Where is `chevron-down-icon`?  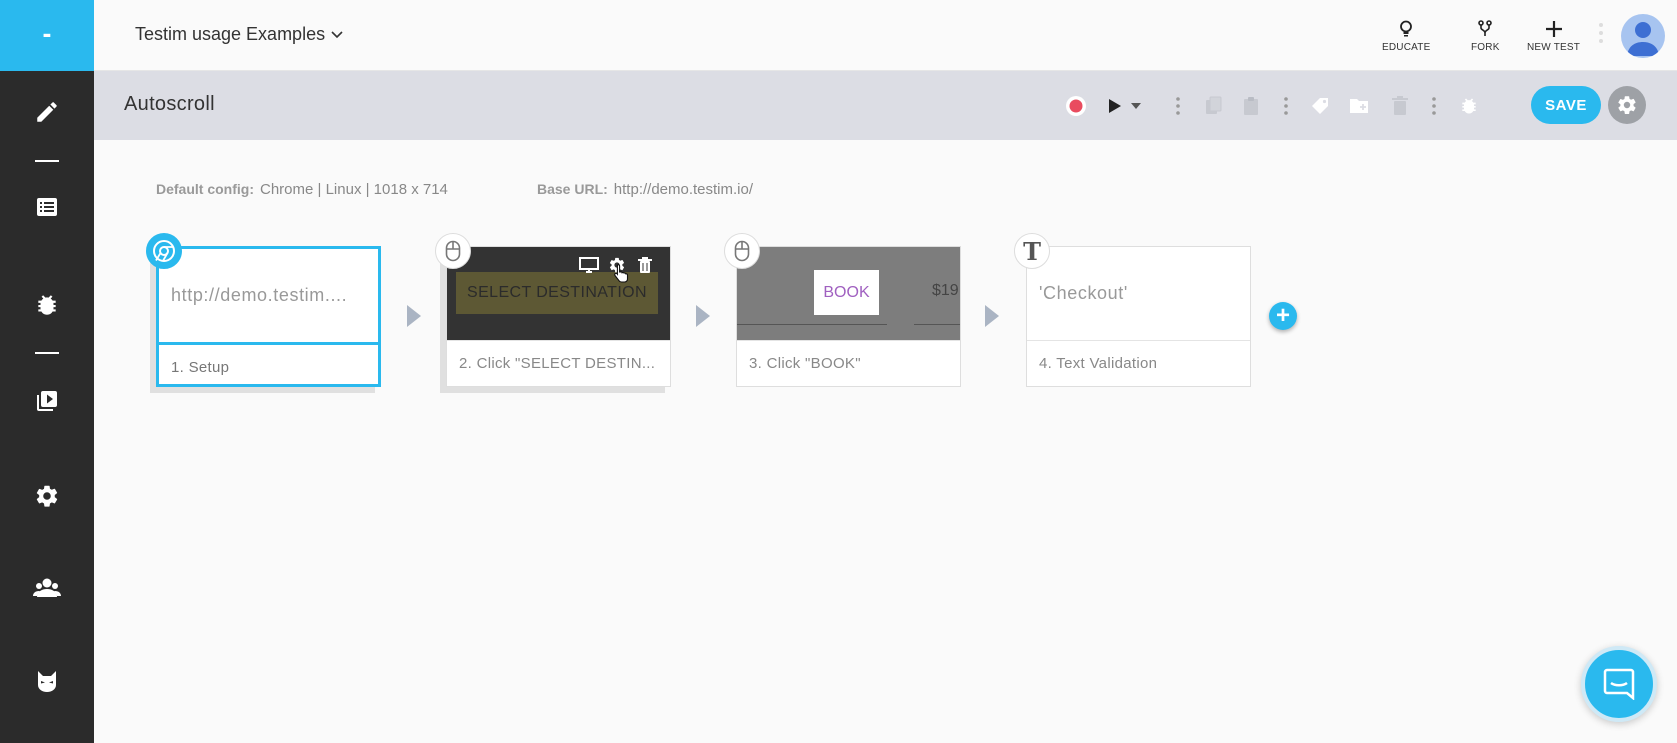
chevron-down-icon is located at coordinates (337, 34).